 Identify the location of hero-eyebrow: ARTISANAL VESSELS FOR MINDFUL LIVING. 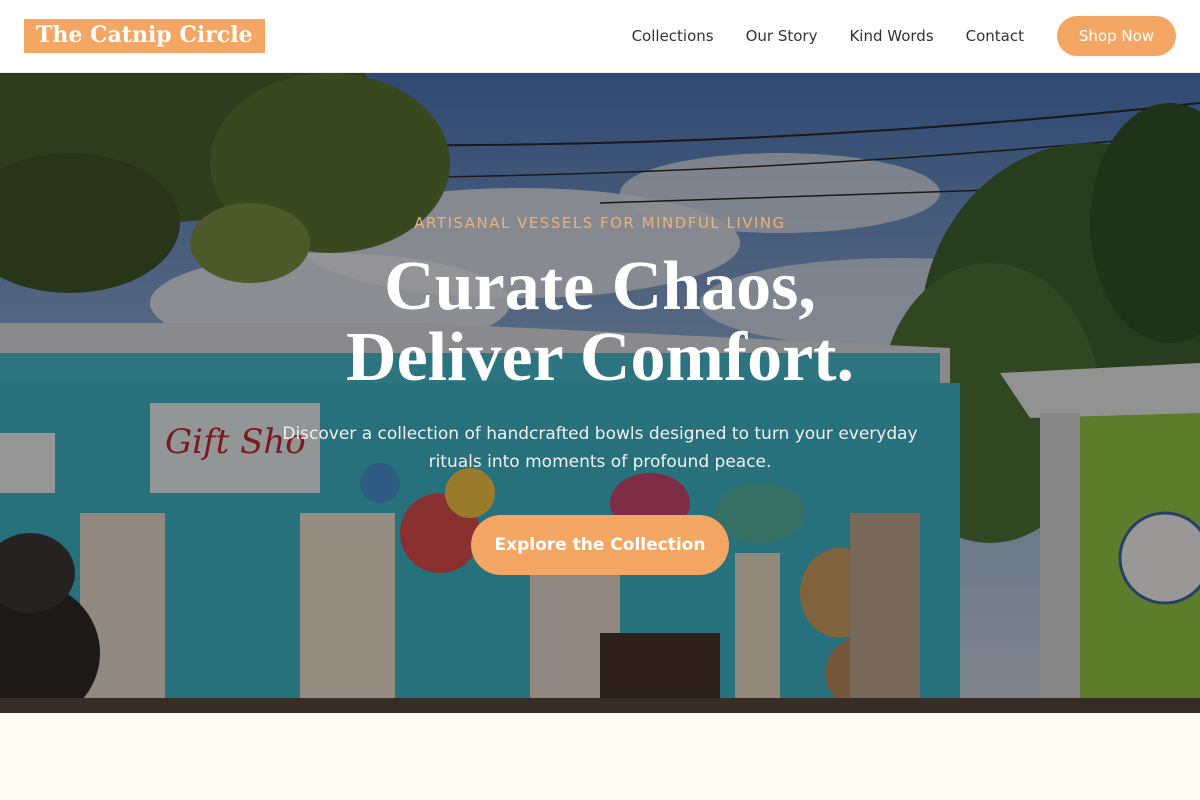
(600, 223).